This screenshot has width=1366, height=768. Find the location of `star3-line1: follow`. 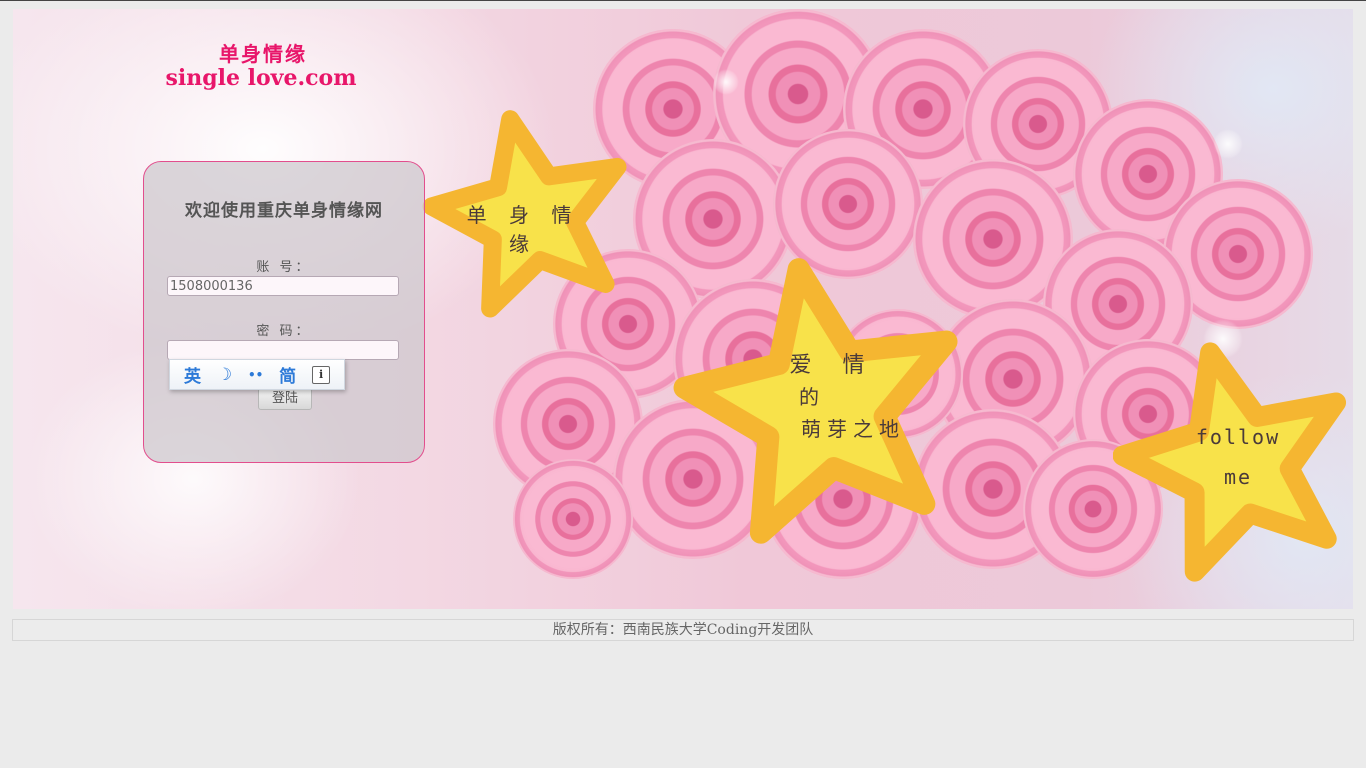

star3-line1: follow is located at coordinates (1238, 437).